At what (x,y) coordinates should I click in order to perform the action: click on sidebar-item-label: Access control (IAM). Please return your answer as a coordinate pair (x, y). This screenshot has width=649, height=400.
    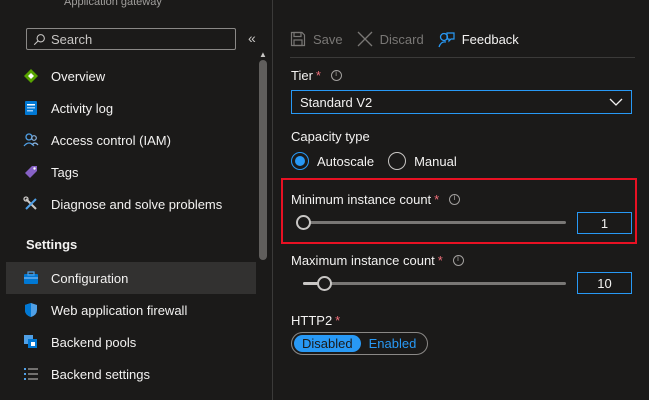
    Looking at the image, I should click on (111, 140).